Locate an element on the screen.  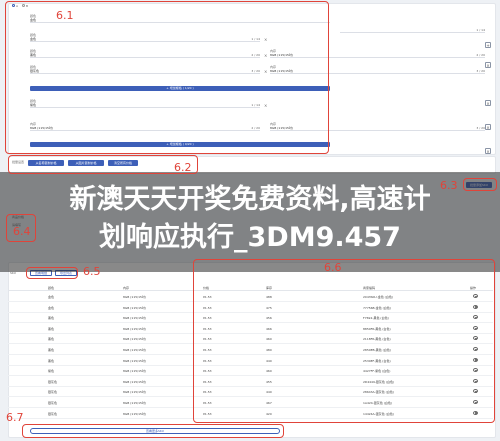
table-row: 黑色 8GB (115/15吋) ¥1.53 456 F7692-黑色 (白色) is located at coordinates (250, 318).